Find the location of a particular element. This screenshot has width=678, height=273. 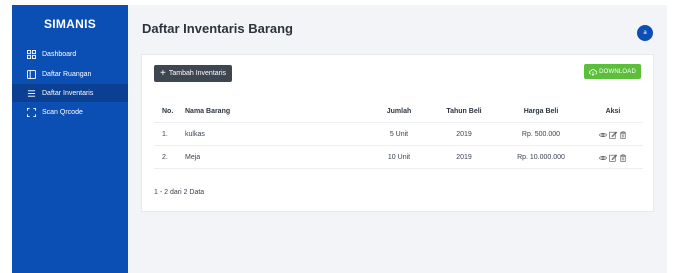

sidebar-item-daftar-ruangan: Daftar Ruangan is located at coordinates (70, 74).